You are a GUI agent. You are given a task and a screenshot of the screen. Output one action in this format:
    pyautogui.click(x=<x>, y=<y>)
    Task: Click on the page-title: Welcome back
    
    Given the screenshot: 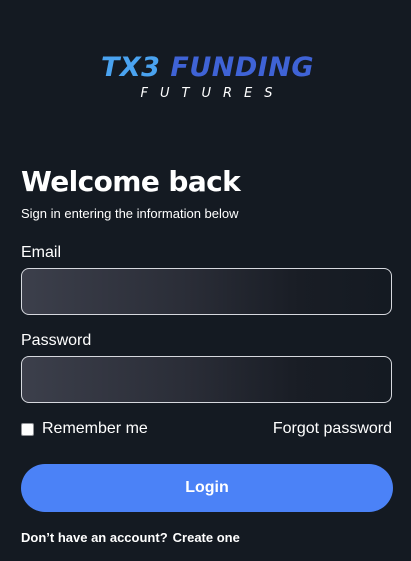 What is the action you would take?
    pyautogui.click(x=131, y=181)
    